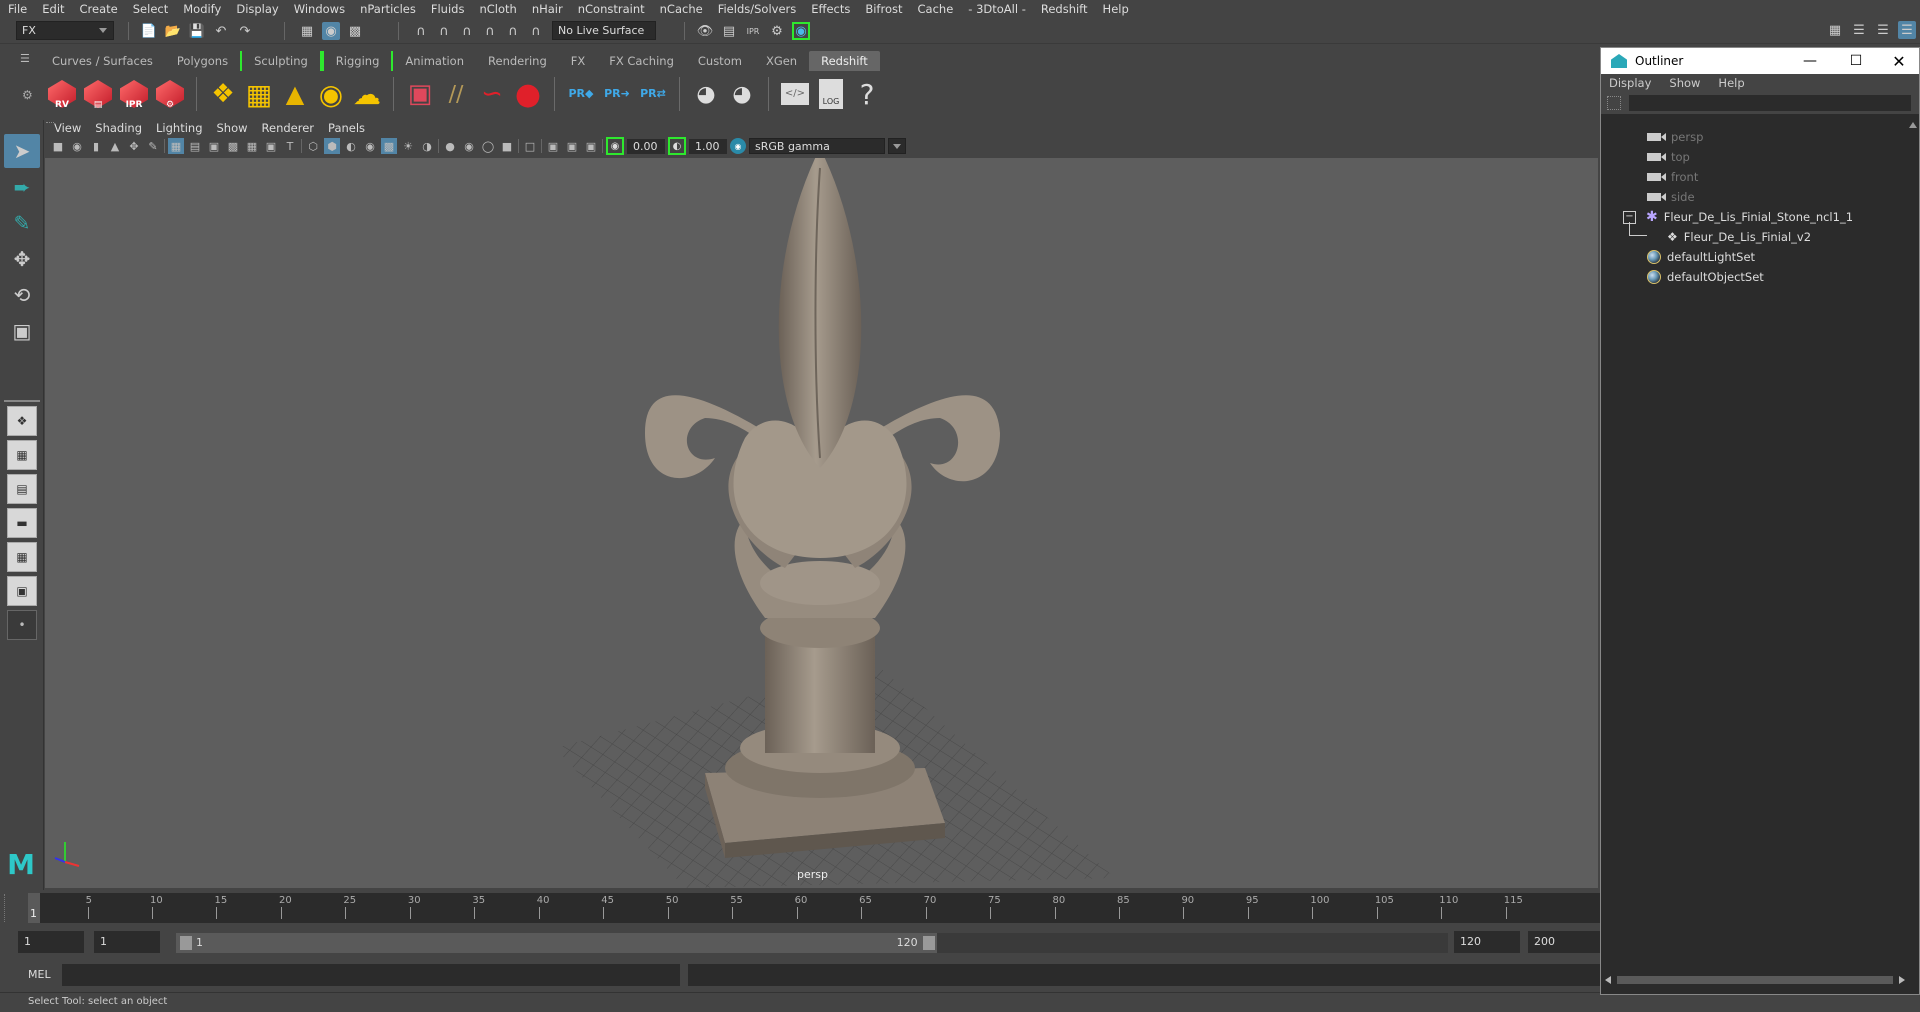 The height and width of the screenshot is (1012, 1920). What do you see at coordinates (420, 94) in the screenshot?
I see `volume-button: ▣` at bounding box center [420, 94].